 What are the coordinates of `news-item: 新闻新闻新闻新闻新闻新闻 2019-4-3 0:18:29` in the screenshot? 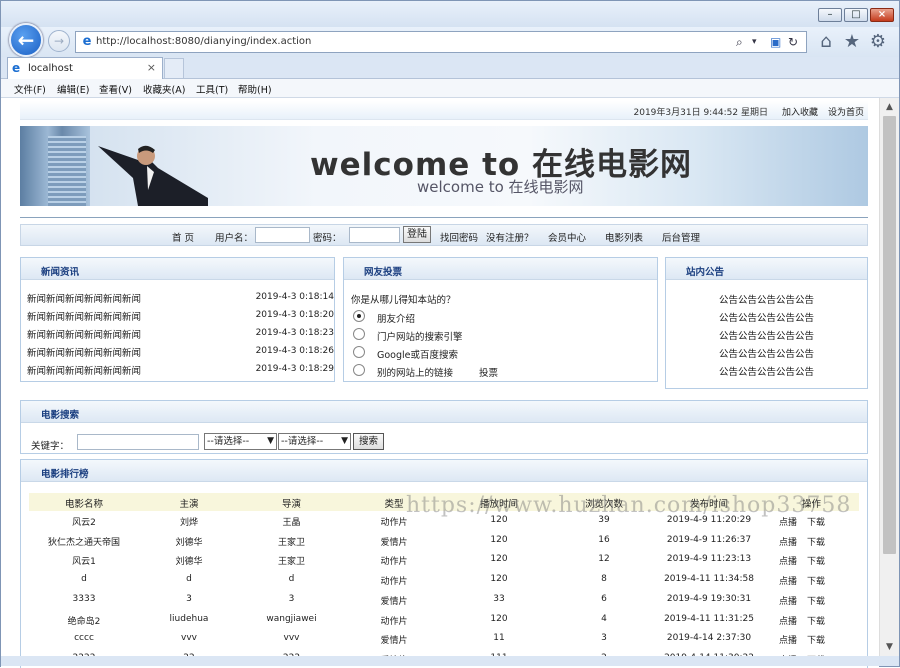 It's located at (177, 371).